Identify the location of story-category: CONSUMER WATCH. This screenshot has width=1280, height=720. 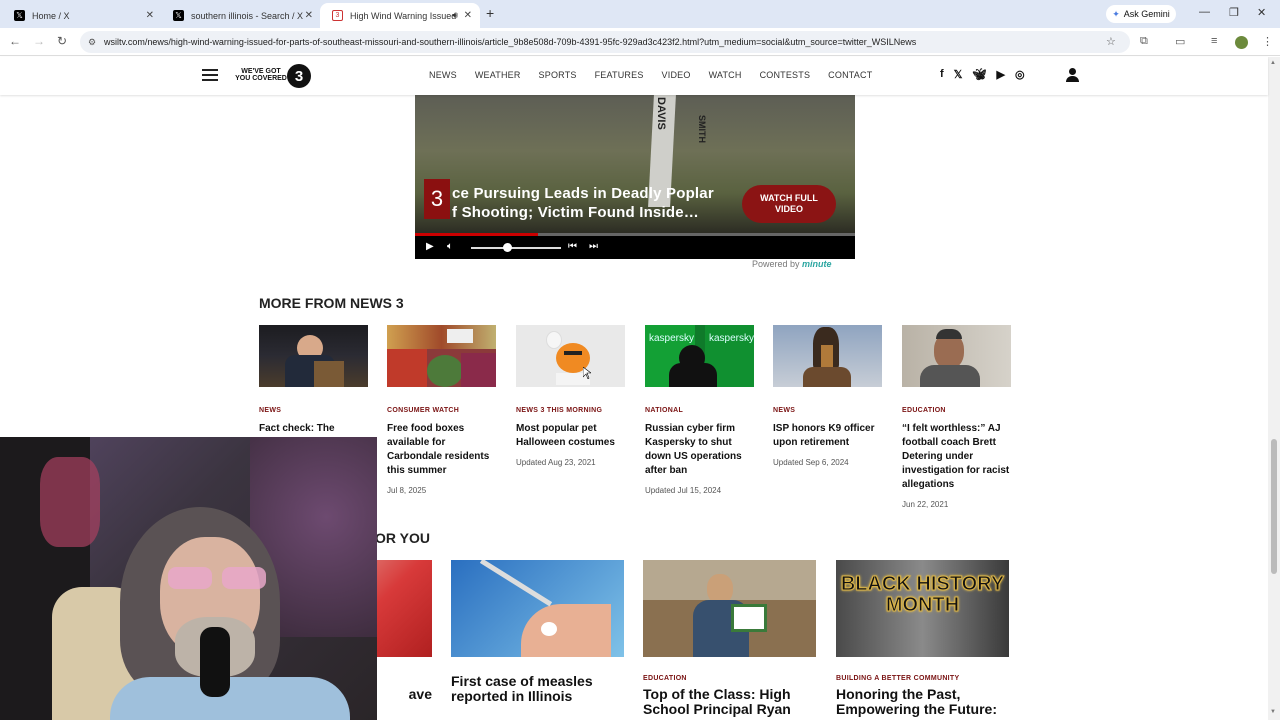
(441, 410).